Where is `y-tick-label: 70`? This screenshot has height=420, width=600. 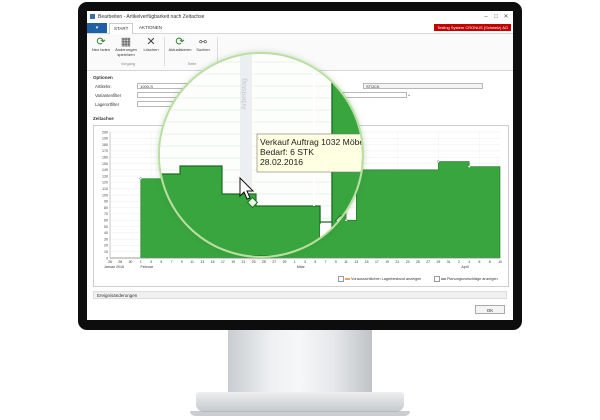 y-tick-label: 70 is located at coordinates (106, 214).